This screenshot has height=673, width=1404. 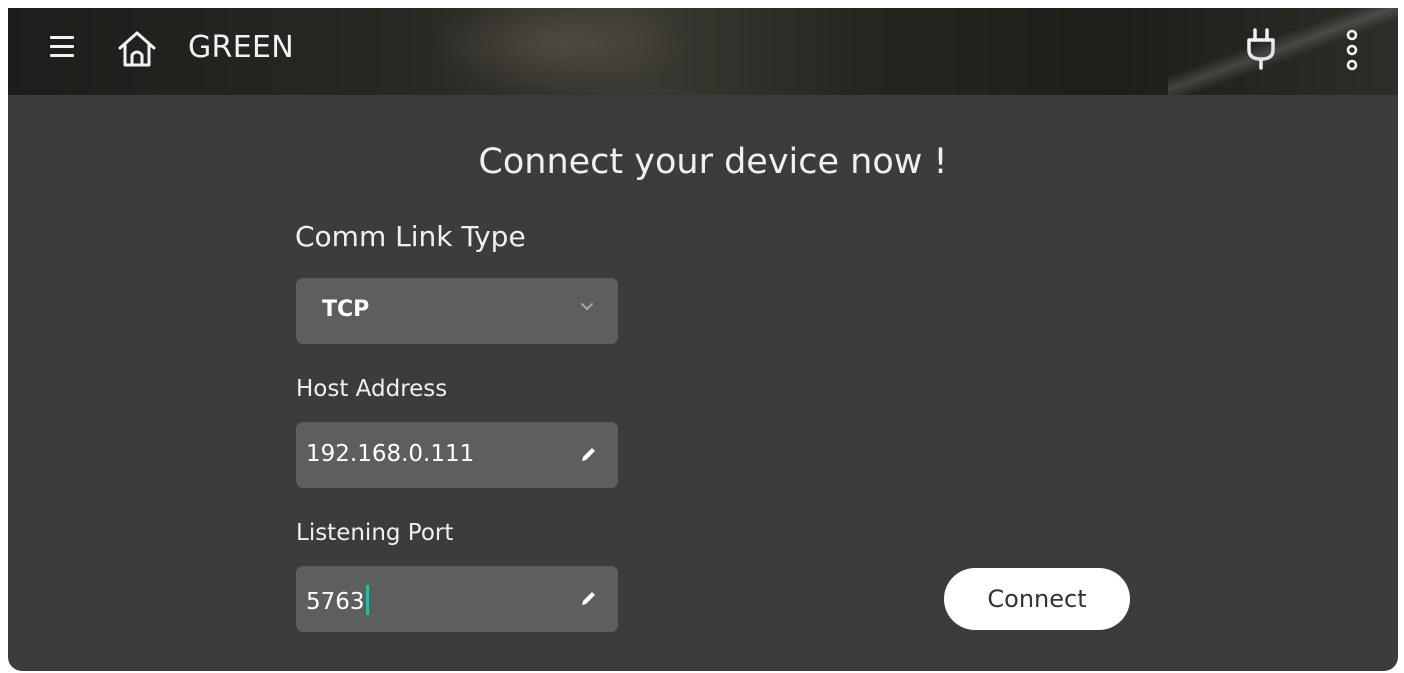 What do you see at coordinates (372, 389) in the screenshot?
I see `host-address-label: Host Address` at bounding box center [372, 389].